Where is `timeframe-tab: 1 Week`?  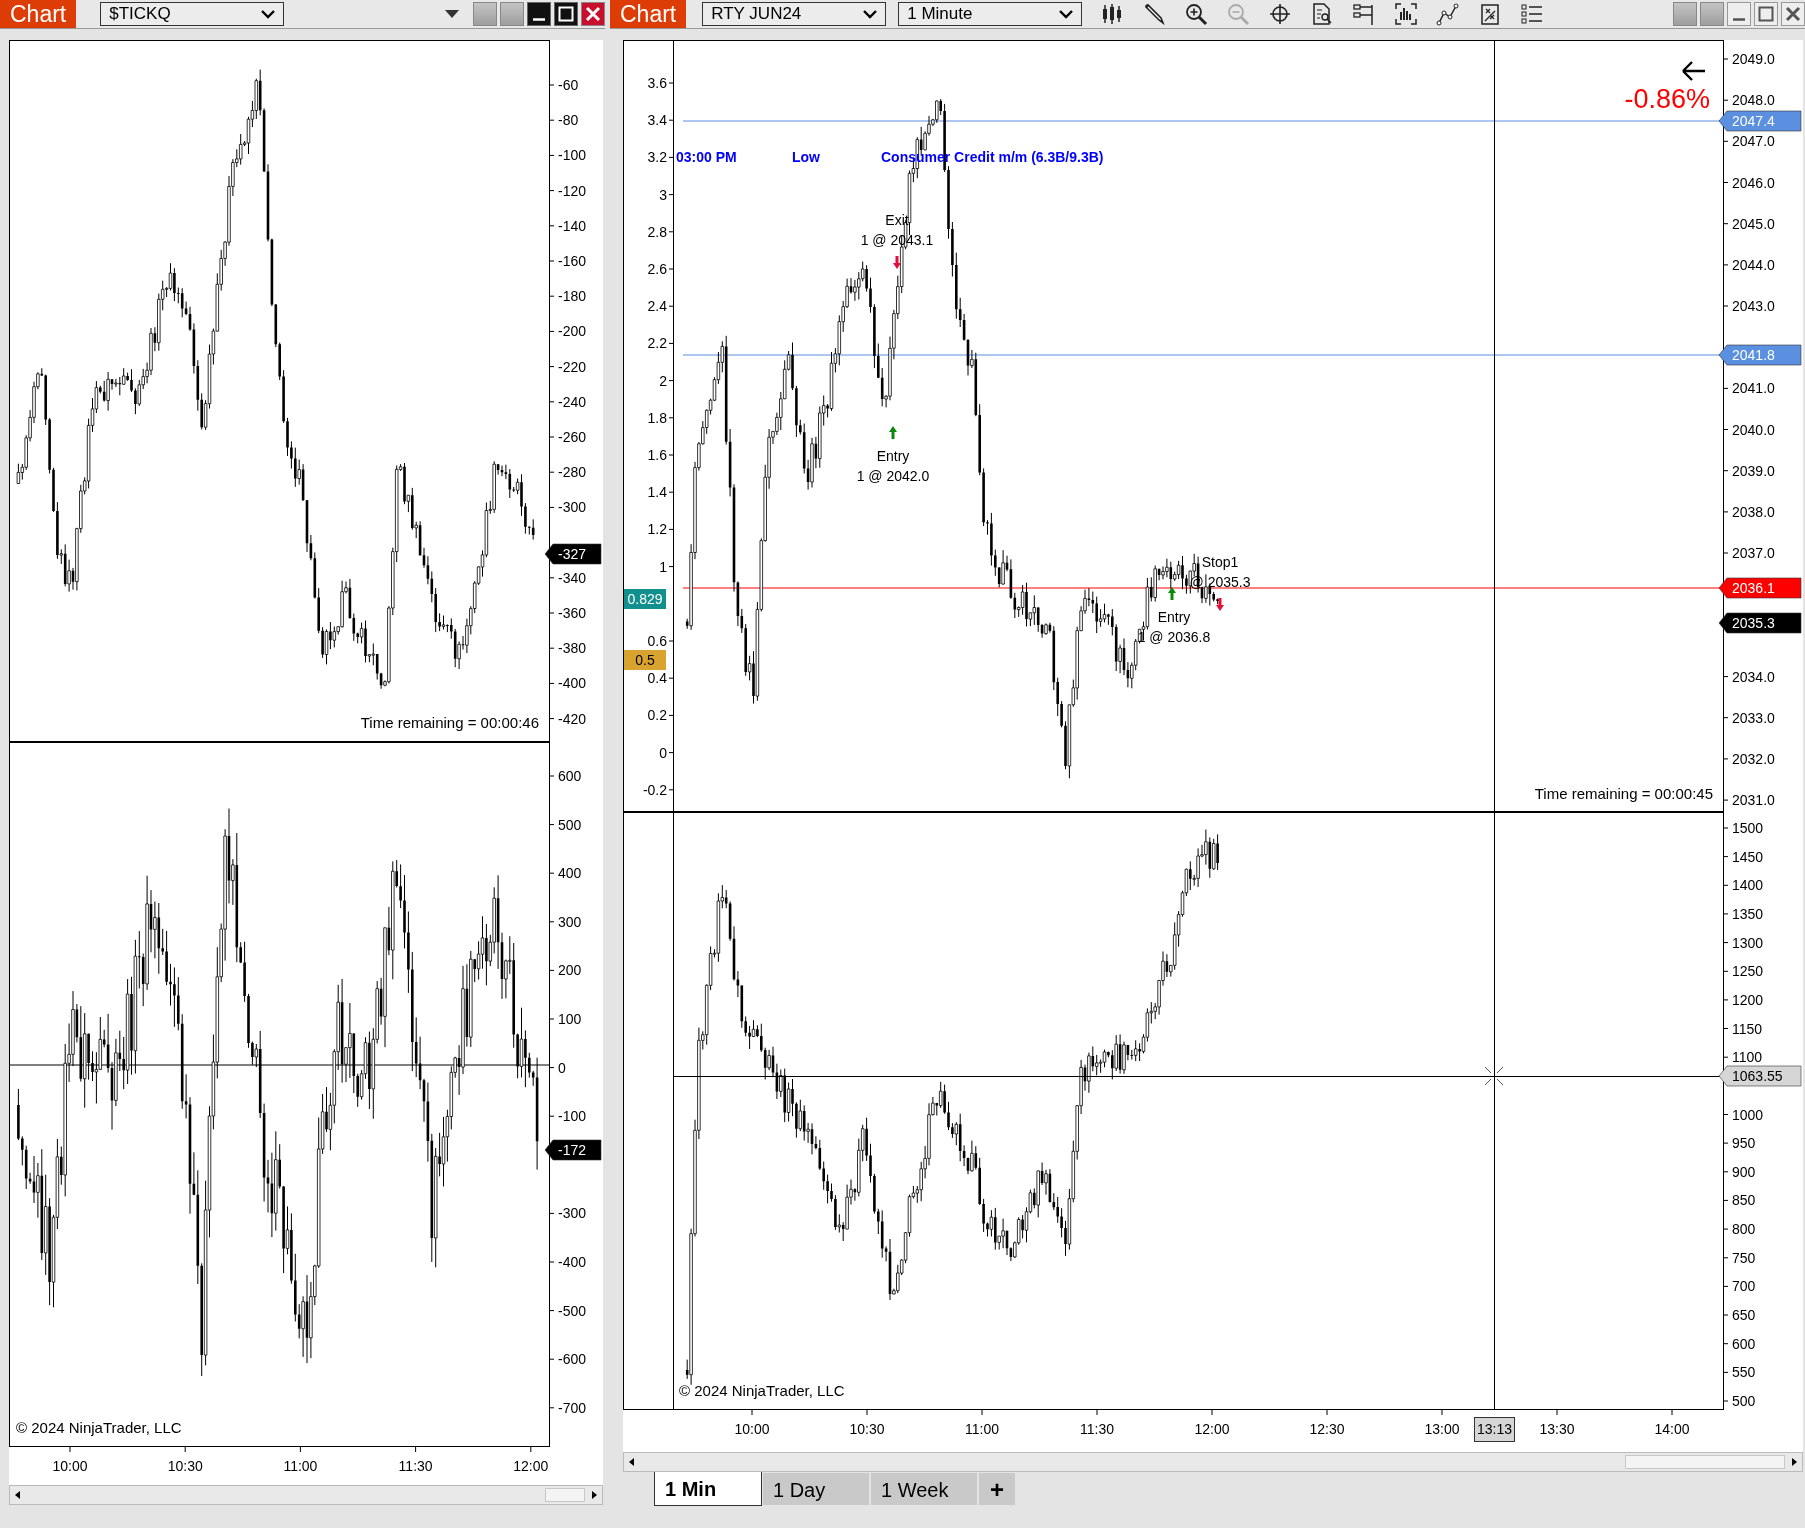
timeframe-tab: 1 Week is located at coordinates (924, 1489).